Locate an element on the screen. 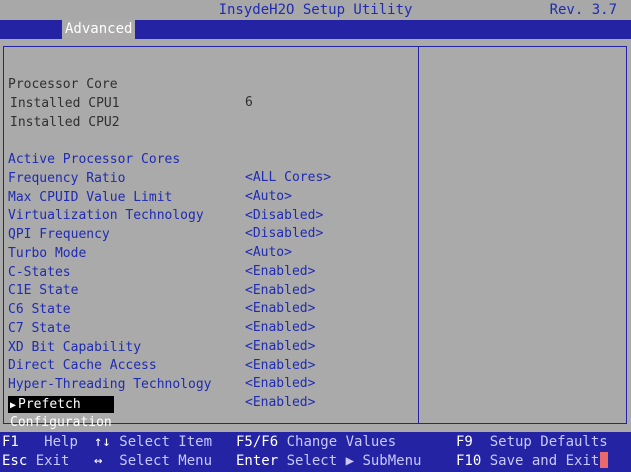 This screenshot has height=472, width=631. help-key-esc: Esc Exit is located at coordinates (36, 461).